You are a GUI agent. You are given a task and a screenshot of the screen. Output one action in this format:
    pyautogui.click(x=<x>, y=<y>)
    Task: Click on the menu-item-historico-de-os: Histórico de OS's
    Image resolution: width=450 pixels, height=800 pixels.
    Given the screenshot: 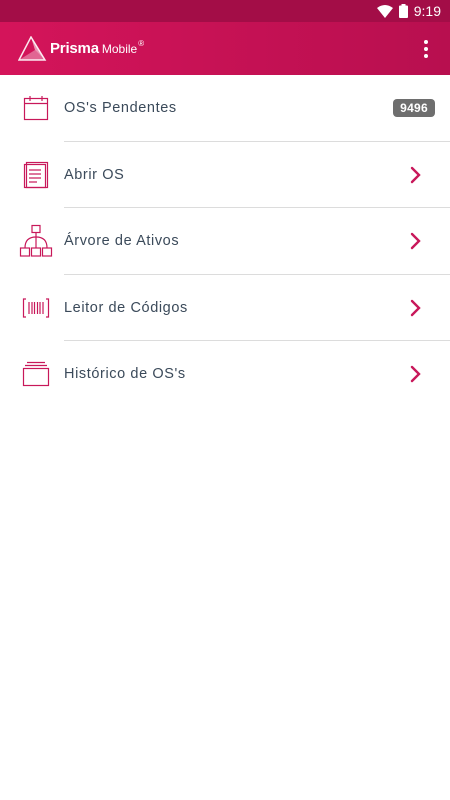 What is the action you would take?
    pyautogui.click(x=225, y=374)
    